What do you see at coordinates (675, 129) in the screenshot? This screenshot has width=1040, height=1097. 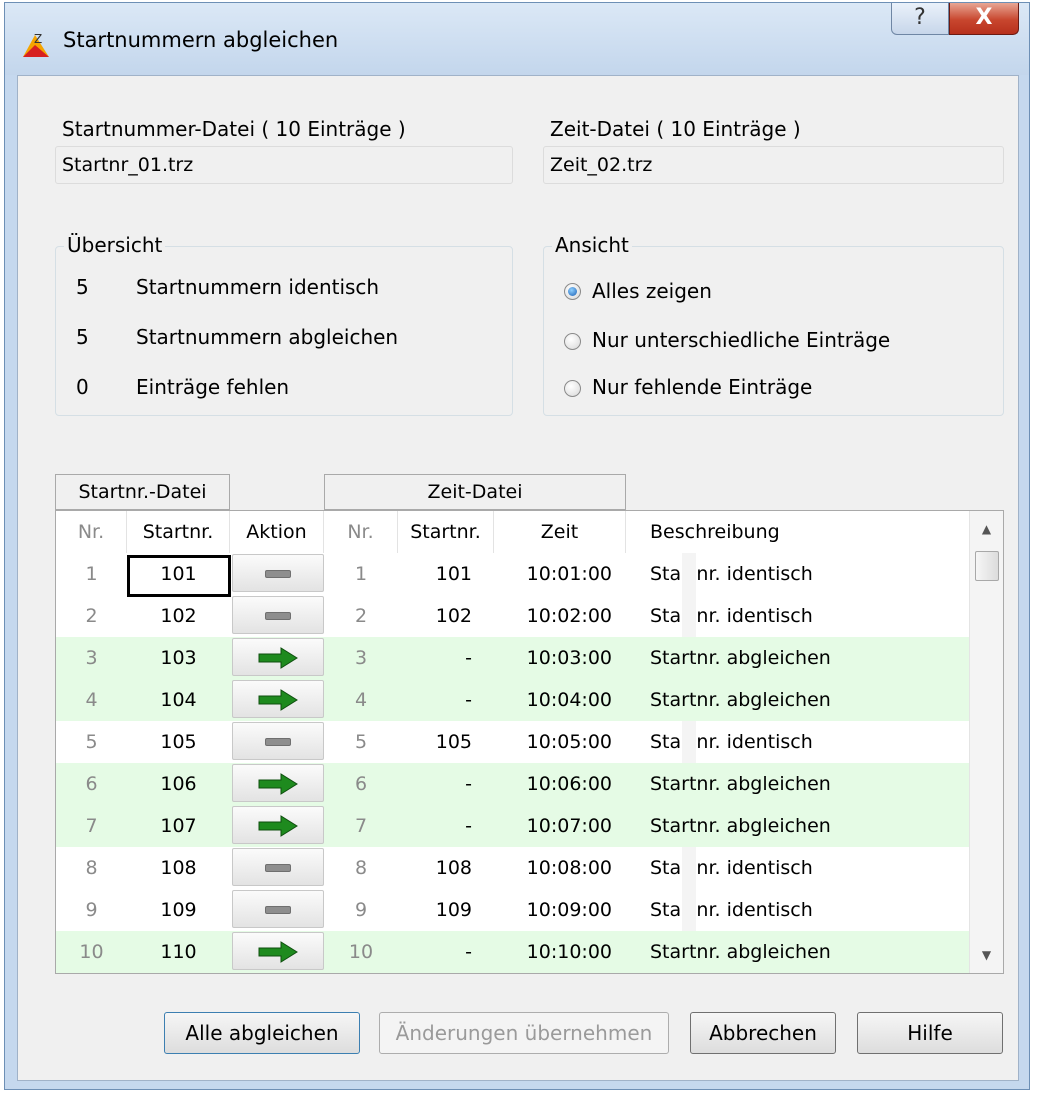 I see `zeit-file-label: Zeit-Datei ( 10 Einträge )` at bounding box center [675, 129].